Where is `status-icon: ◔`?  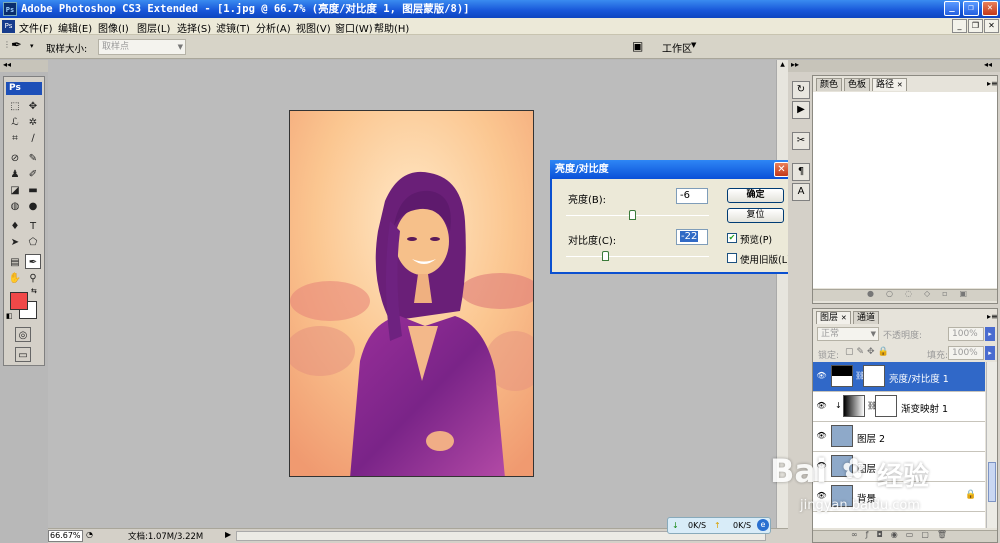
status-icon: ◔ is located at coordinates (89, 534).